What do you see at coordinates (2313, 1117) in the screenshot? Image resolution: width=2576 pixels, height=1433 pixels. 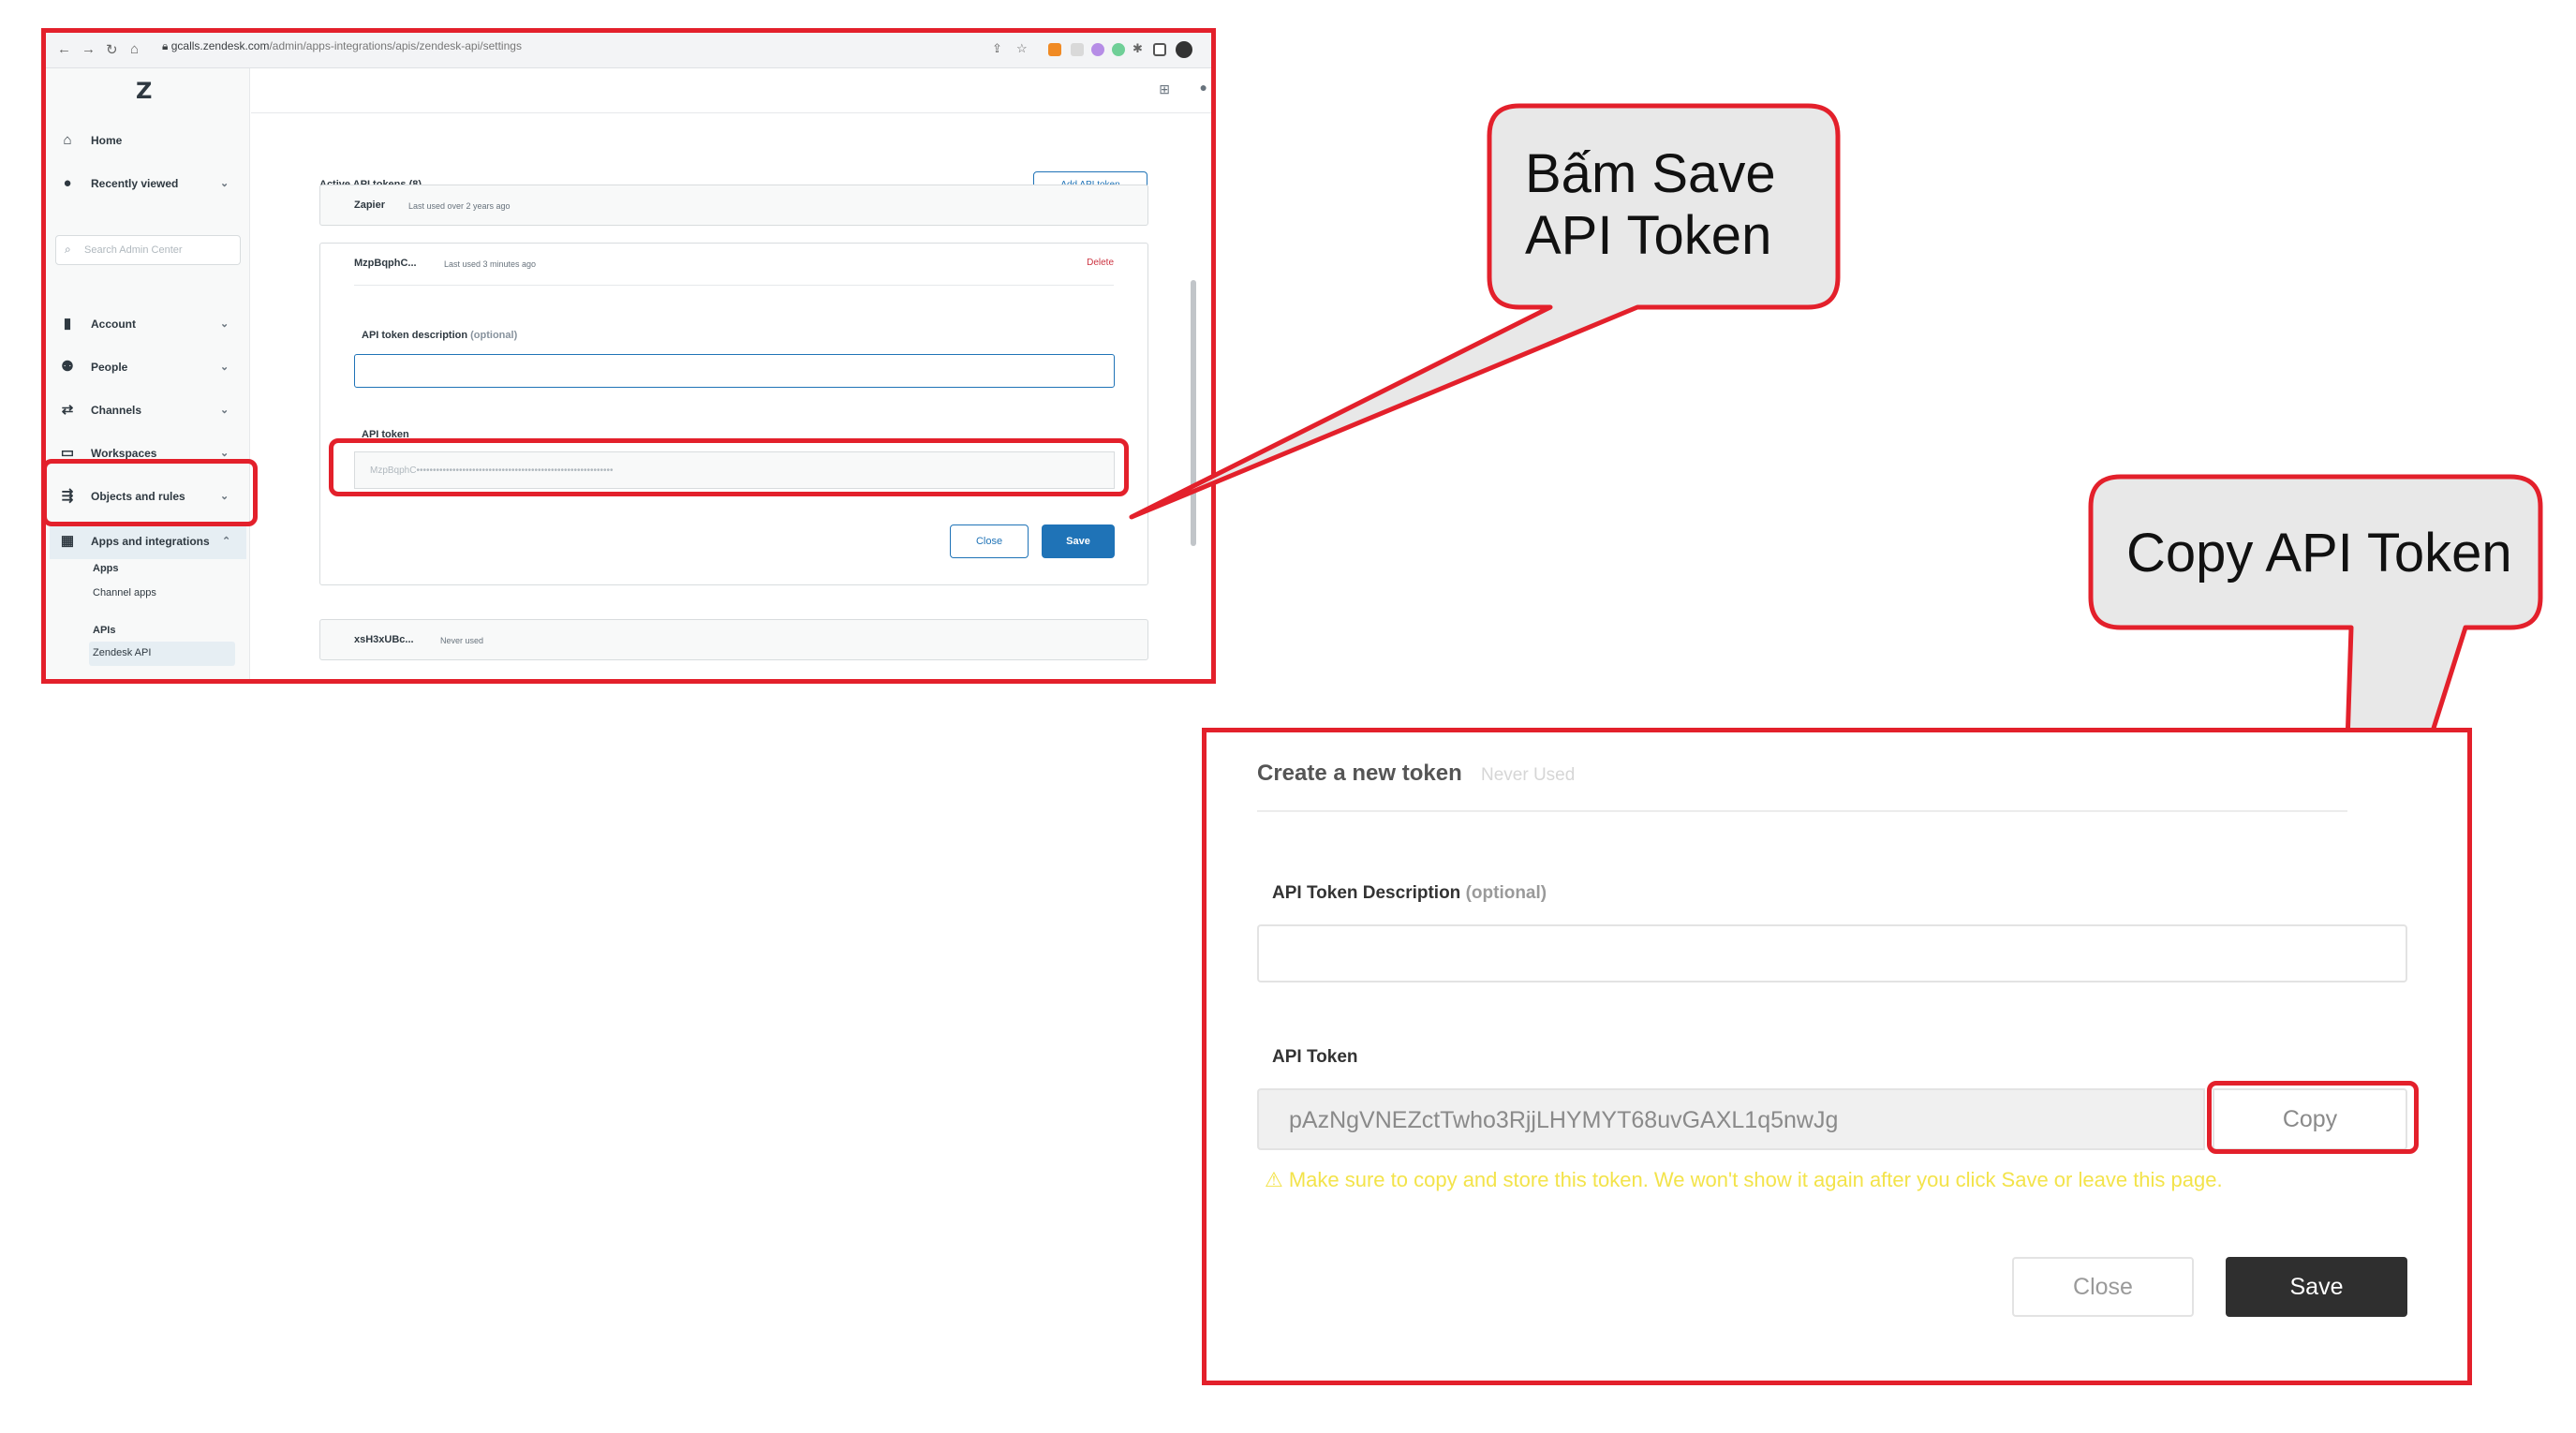 I see `highlight-copy-button` at bounding box center [2313, 1117].